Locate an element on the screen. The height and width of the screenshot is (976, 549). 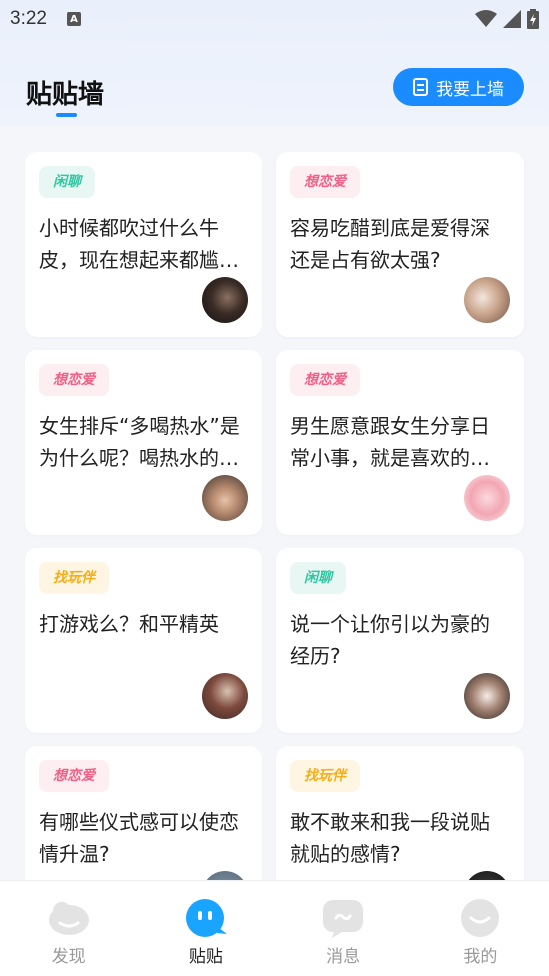
post-text: 打游戏么？和平精英 is located at coordinates (129, 624).